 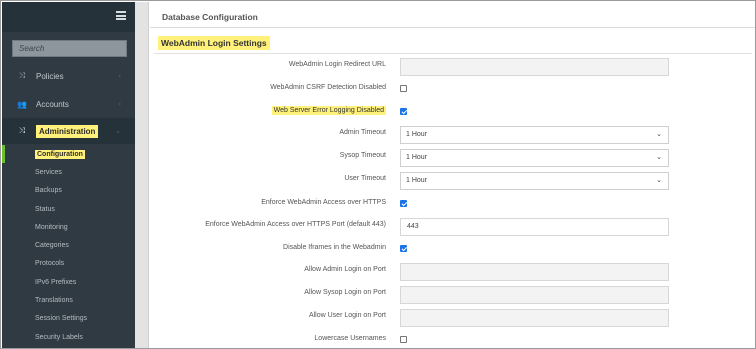 I want to click on field-row: Allow Admin Login on Port, so click(x=452, y=271).